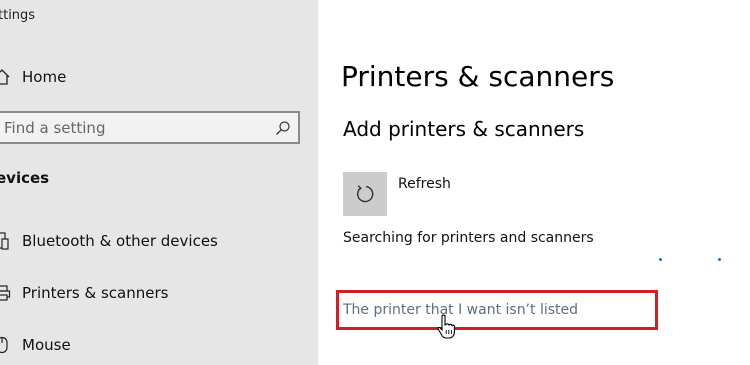  I want to click on refresh-button, so click(365, 194).